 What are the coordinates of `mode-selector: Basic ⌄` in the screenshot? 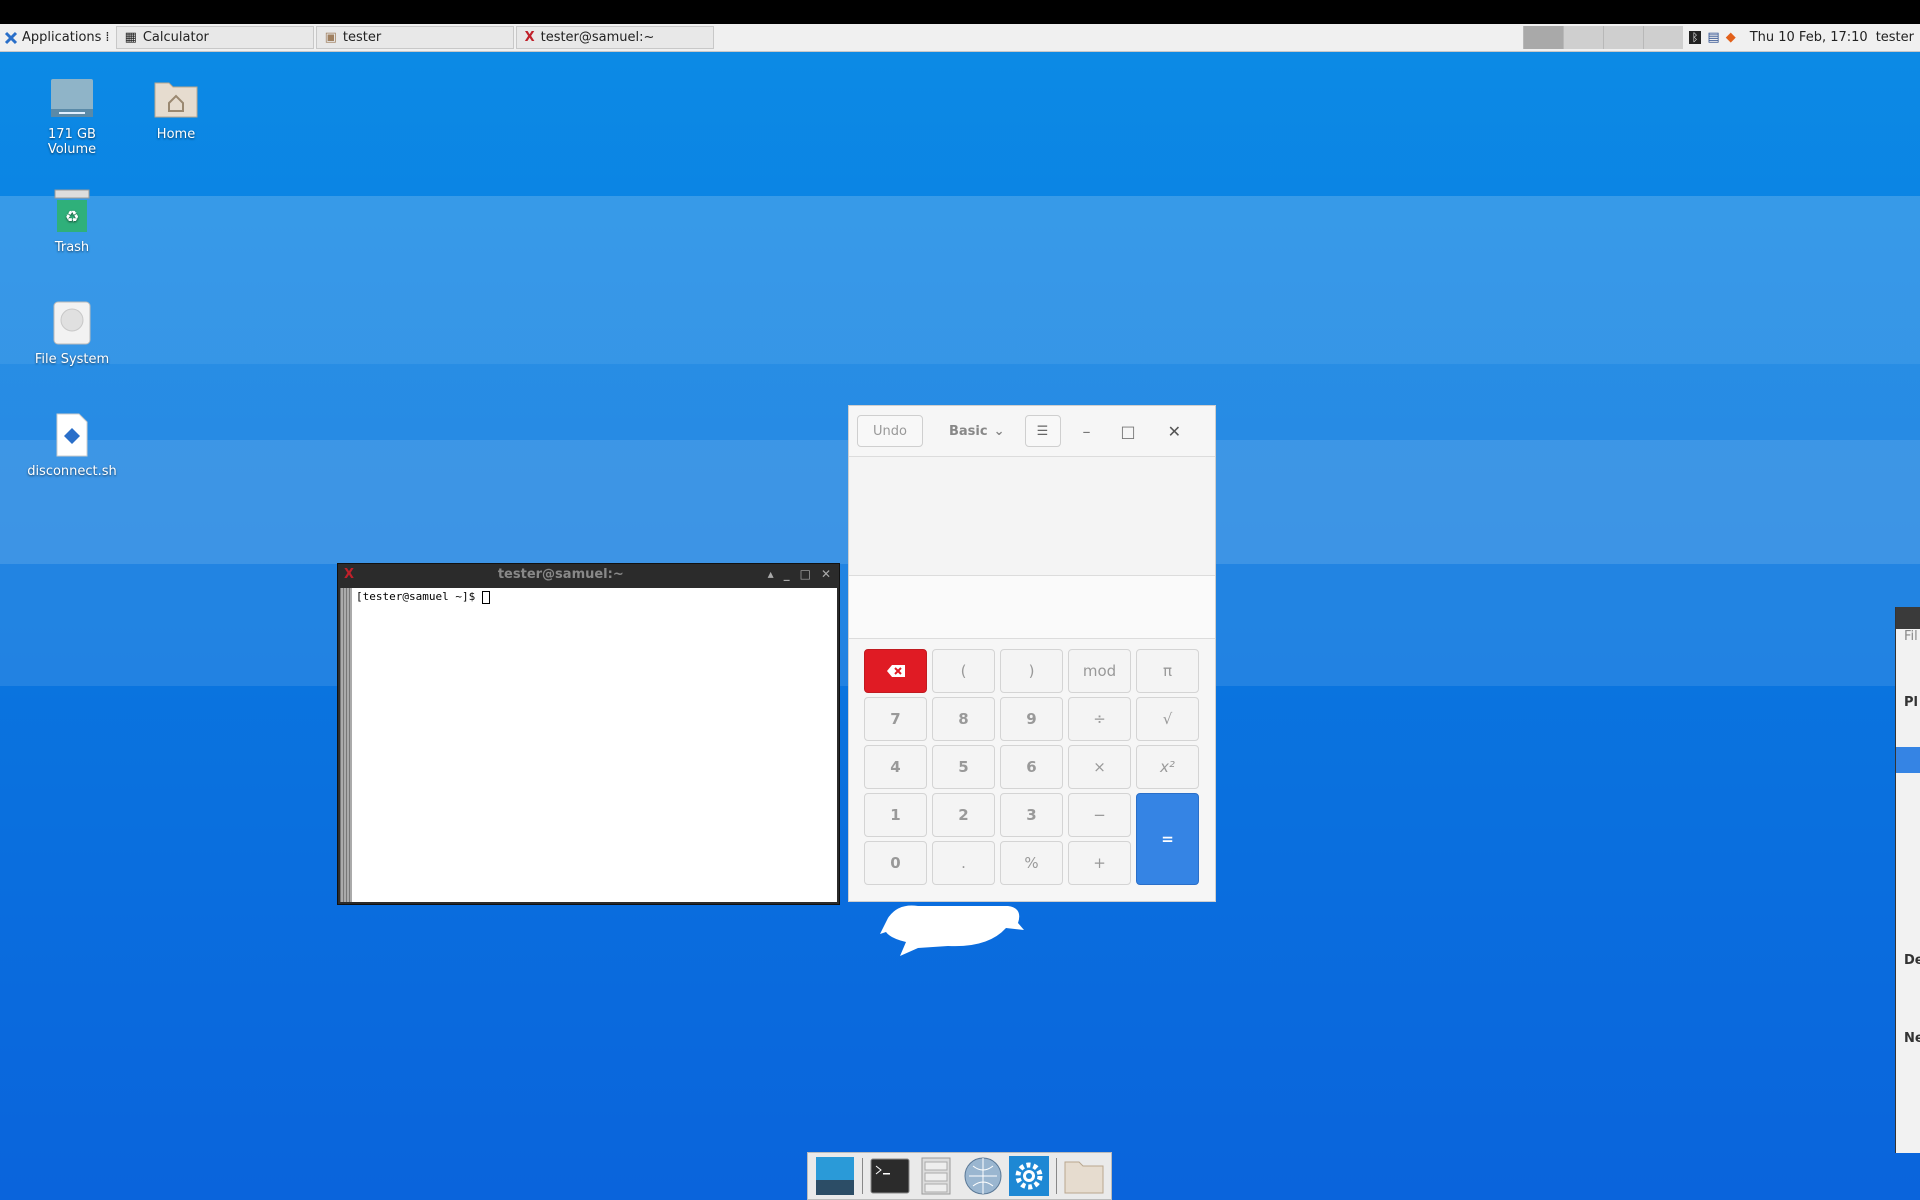 It's located at (977, 431).